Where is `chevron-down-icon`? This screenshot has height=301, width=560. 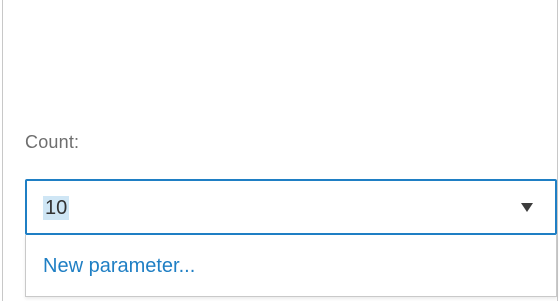 chevron-down-icon is located at coordinates (527, 207).